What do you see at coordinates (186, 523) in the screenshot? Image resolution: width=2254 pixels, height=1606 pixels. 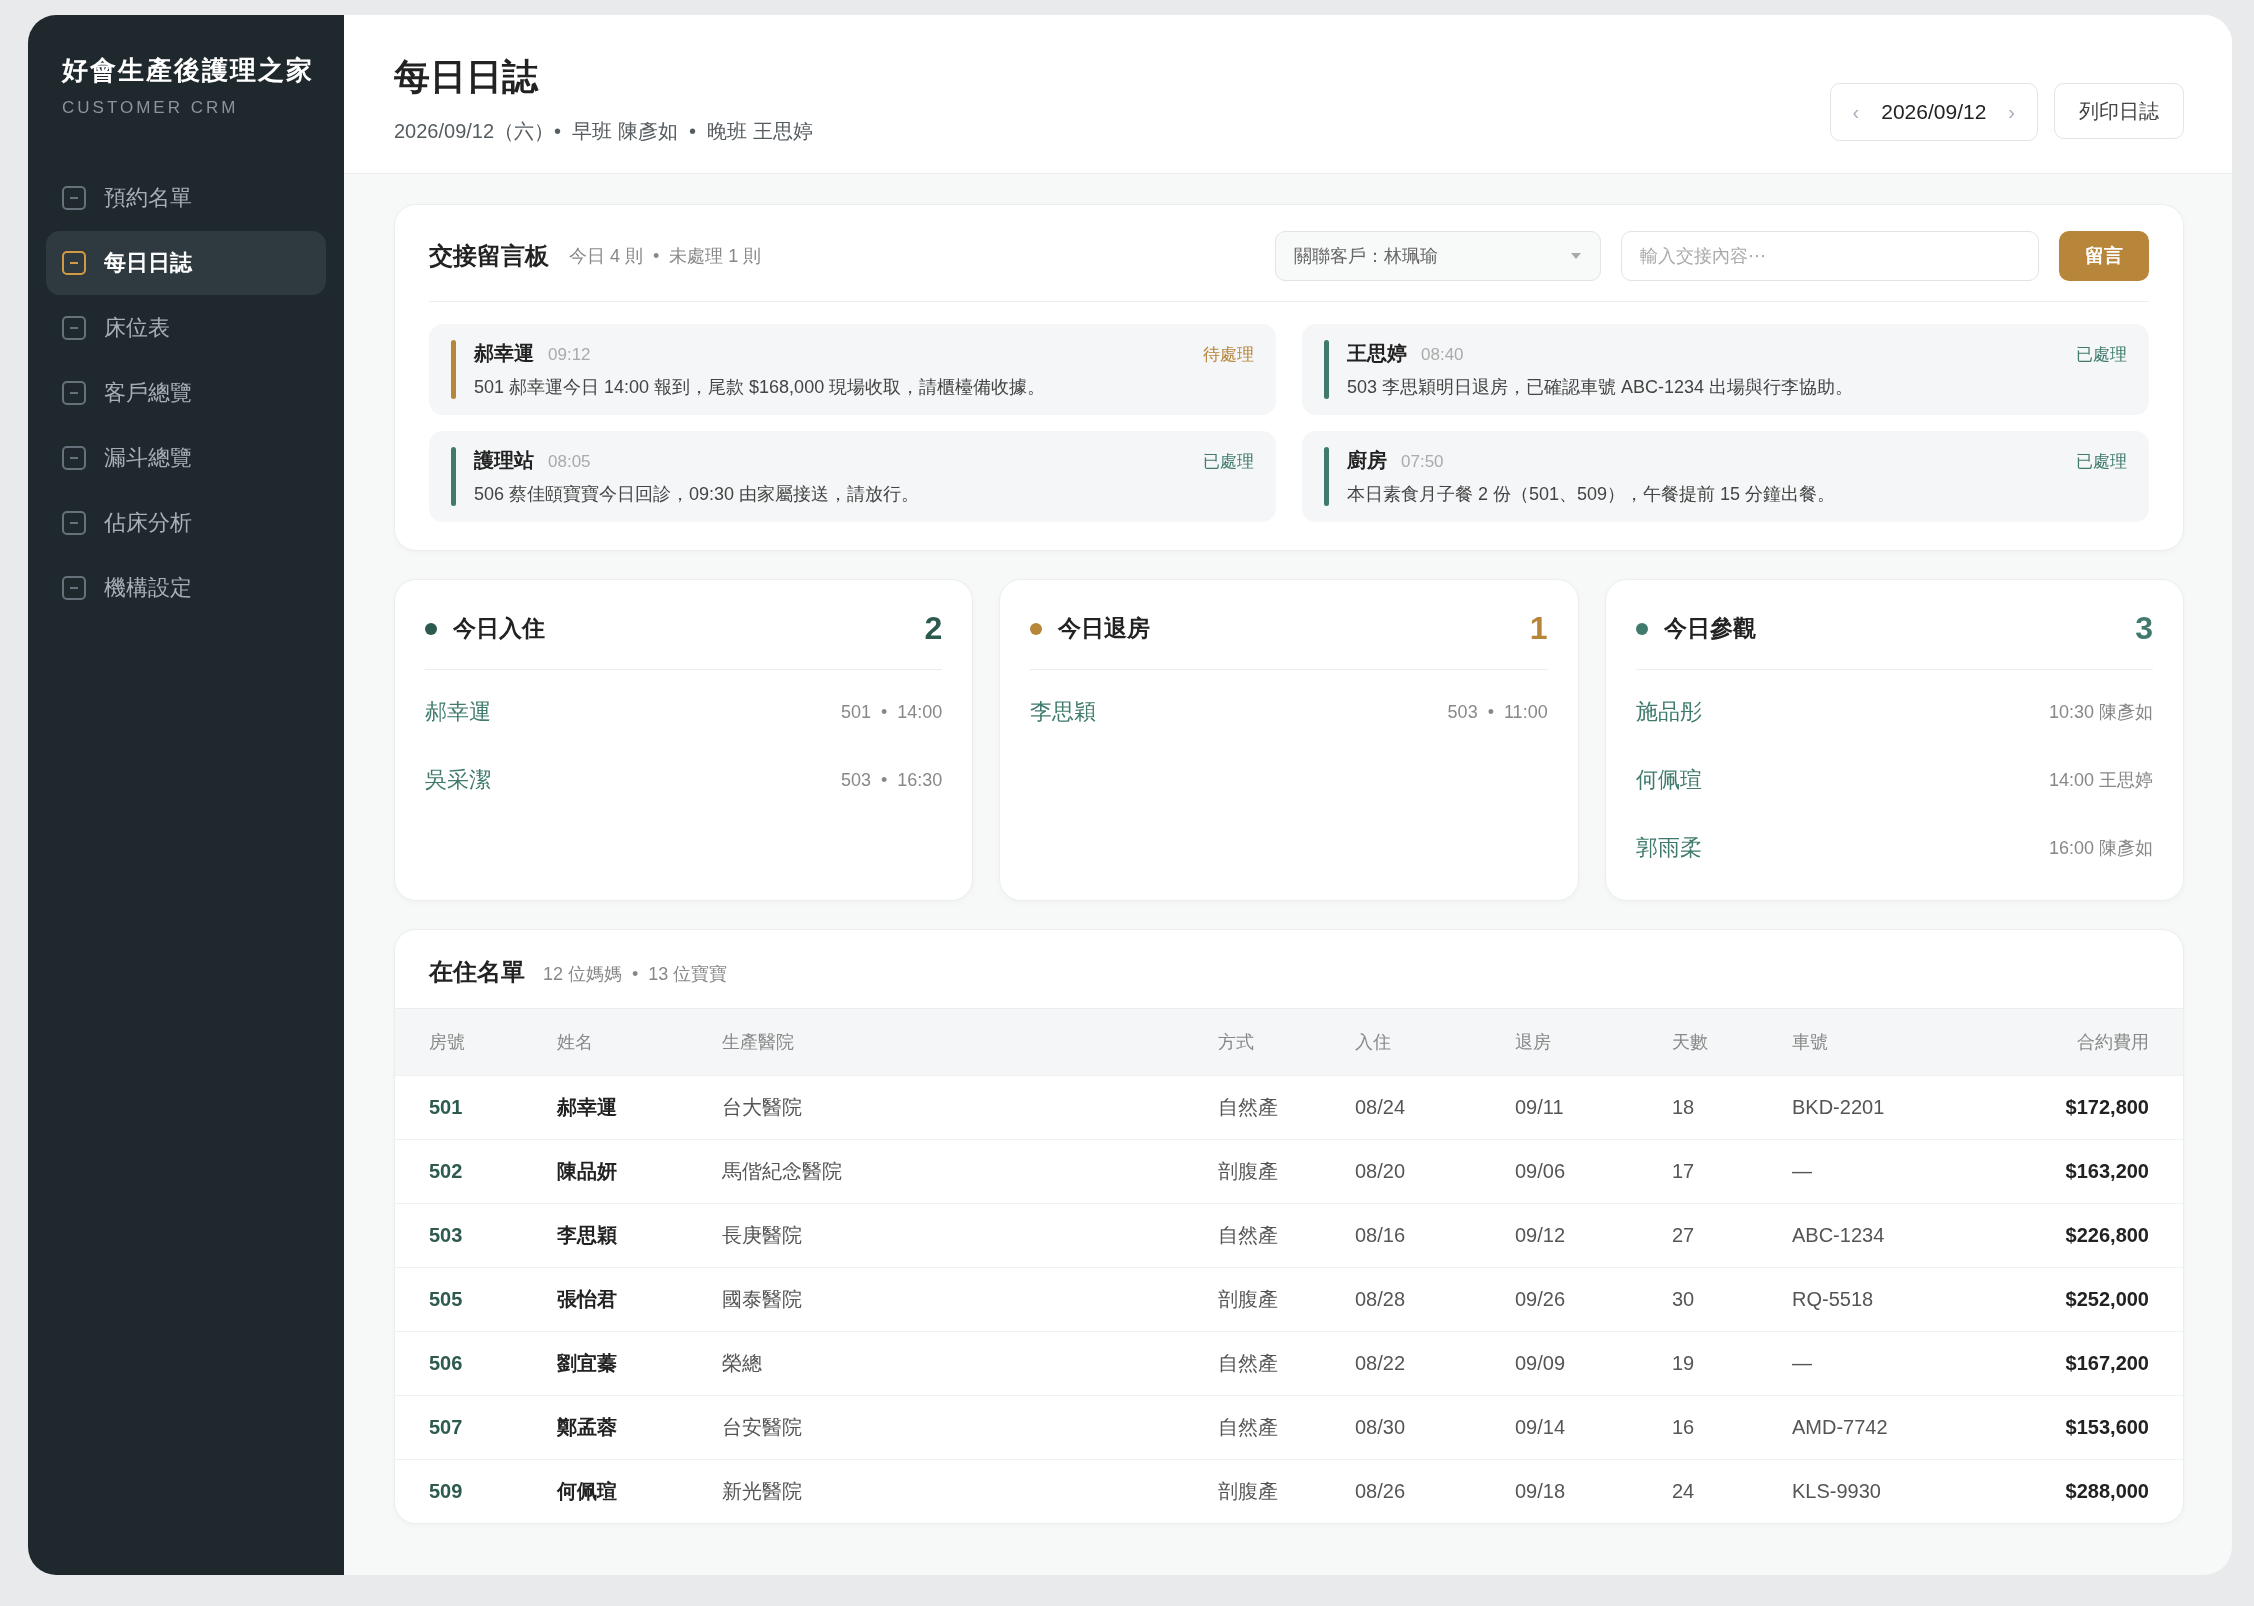 I see `sidebar-item: 佔床分析` at bounding box center [186, 523].